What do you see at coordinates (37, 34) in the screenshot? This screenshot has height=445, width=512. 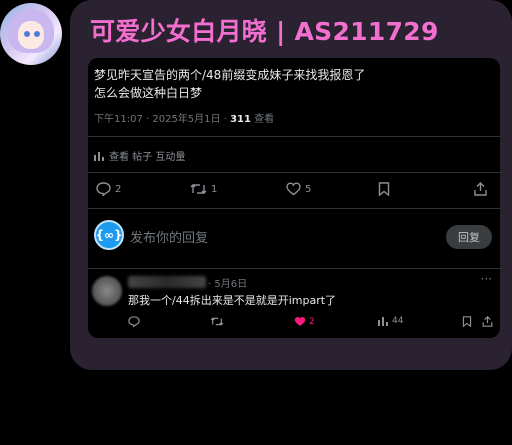 I see `avatar-eye-right` at bounding box center [37, 34].